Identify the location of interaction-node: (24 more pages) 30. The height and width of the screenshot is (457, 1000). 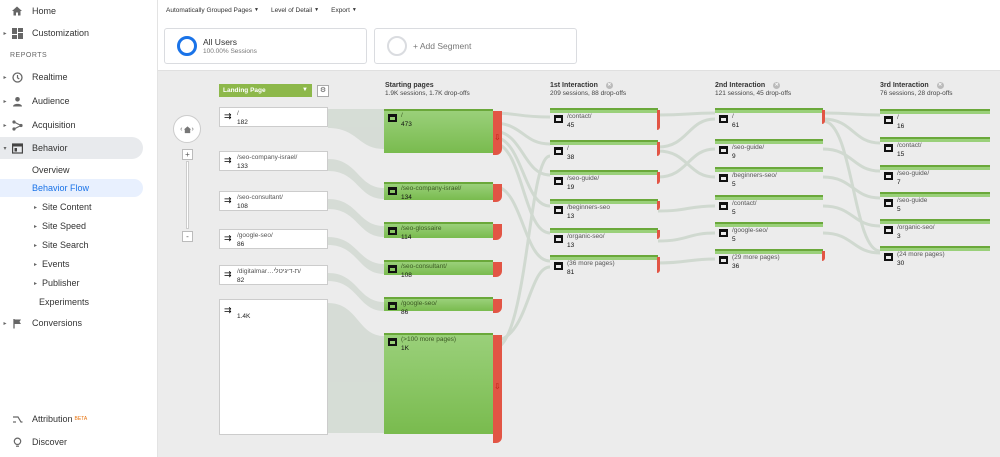
(935, 260).